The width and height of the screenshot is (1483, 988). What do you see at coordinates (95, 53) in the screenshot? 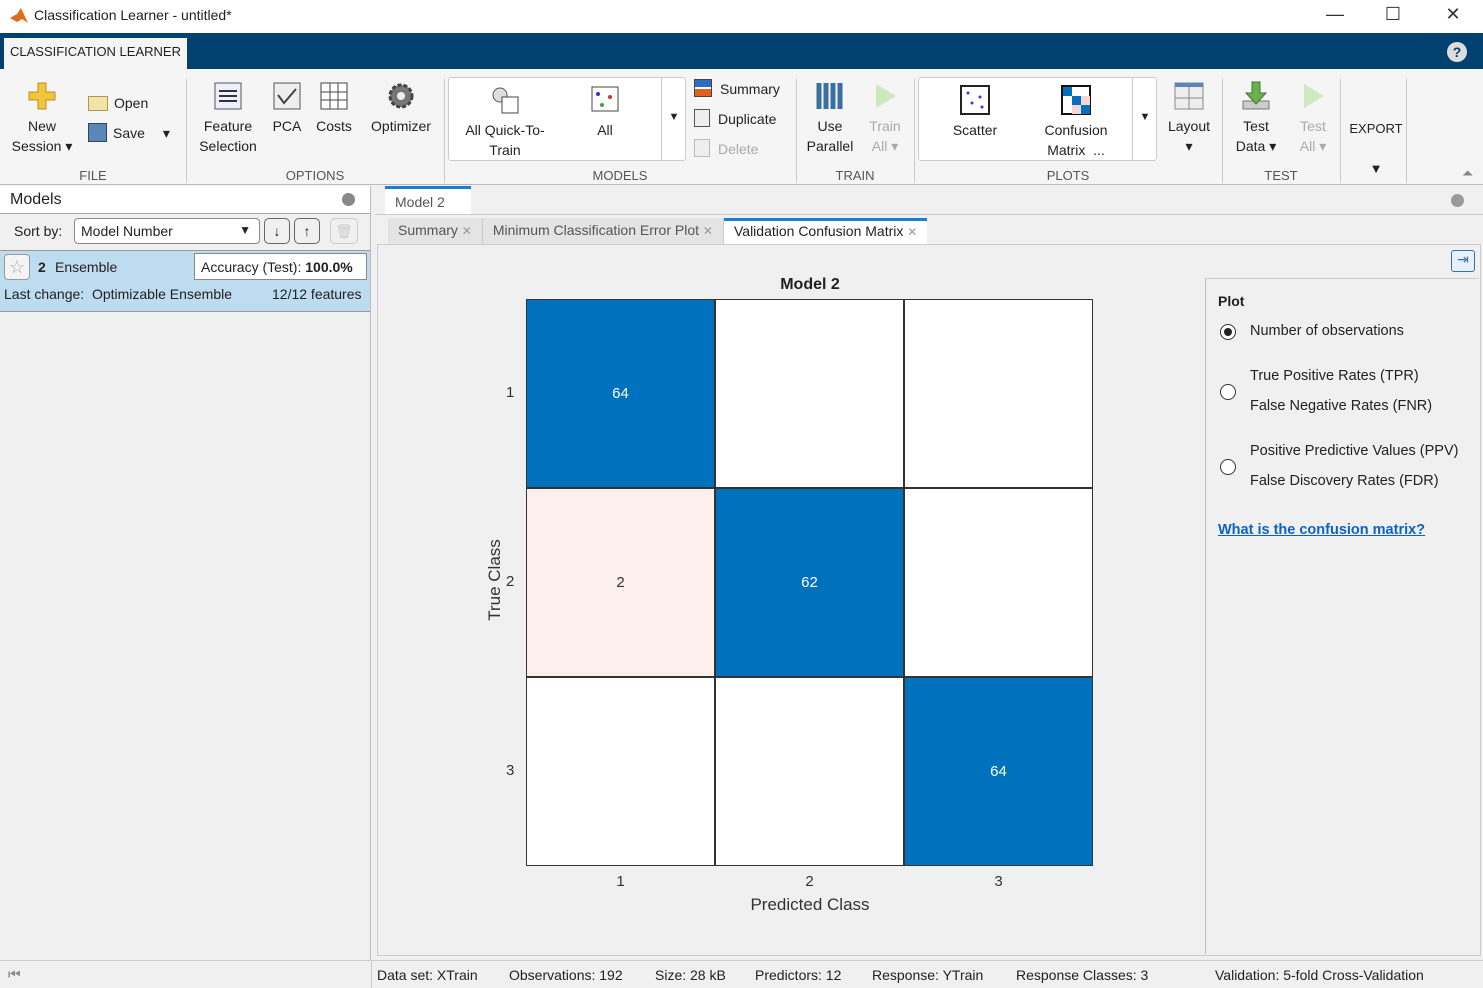
I see `tab-classification-learner: CLASSIFICATION LEARNER` at bounding box center [95, 53].